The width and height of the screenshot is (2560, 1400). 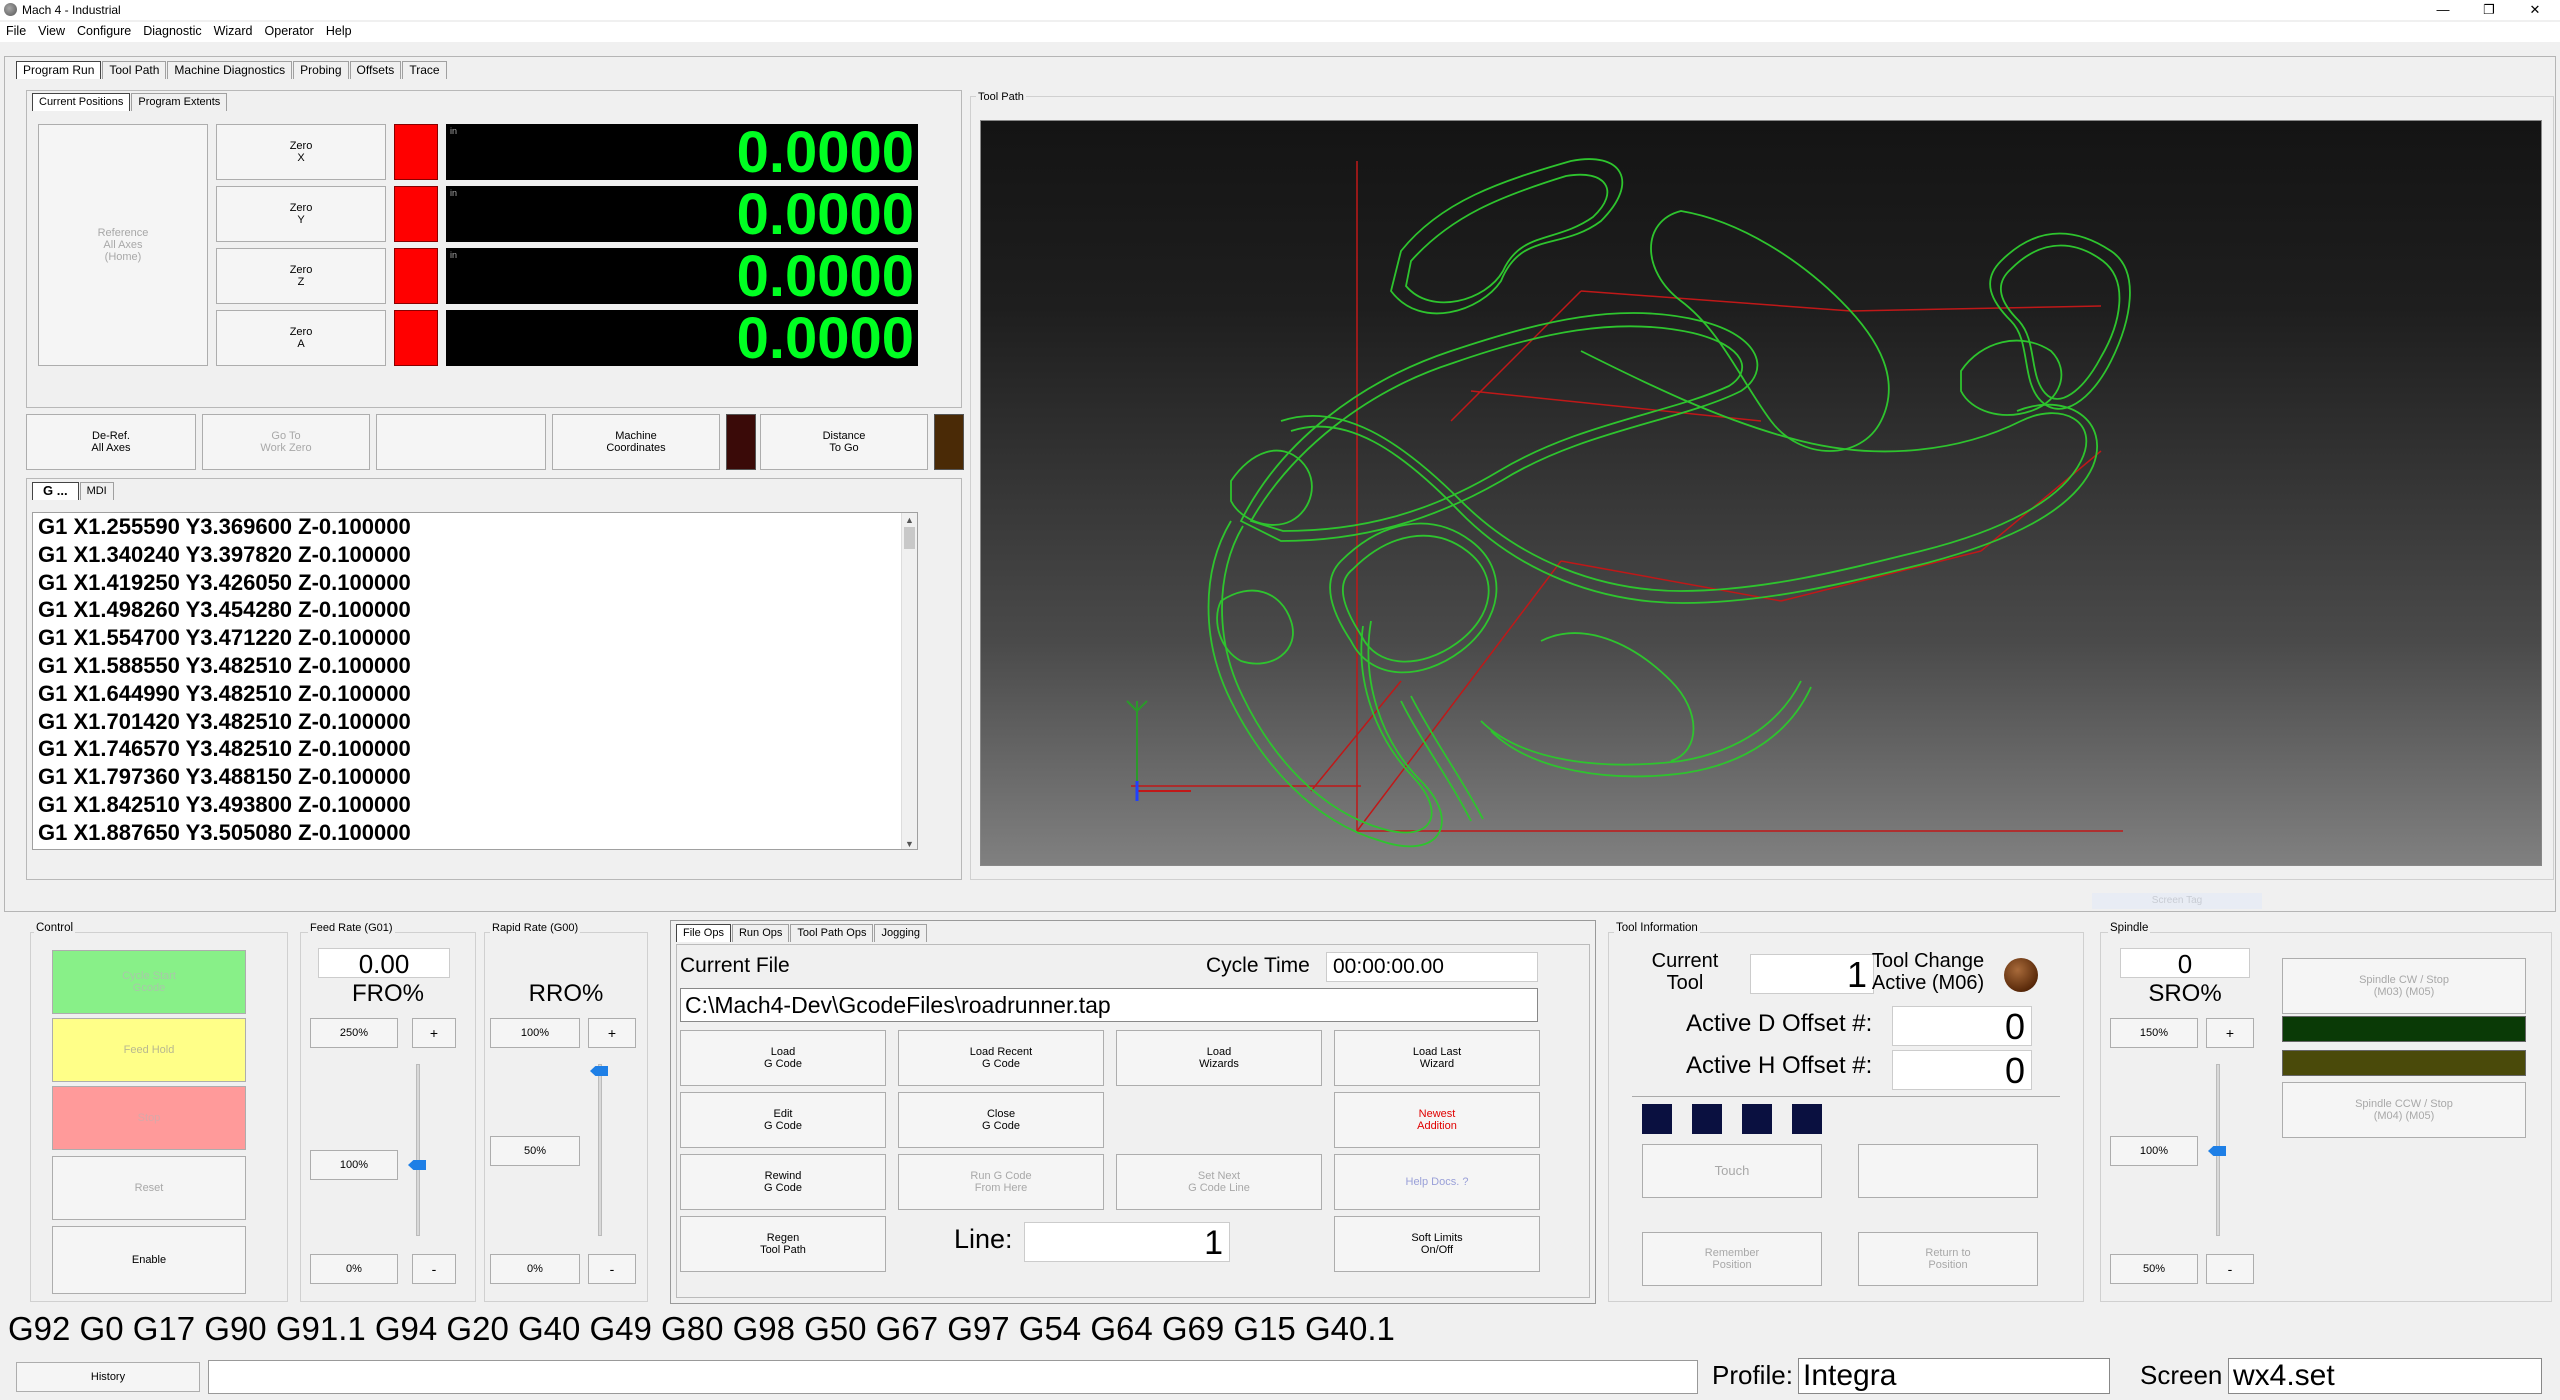 What do you see at coordinates (149, 982) in the screenshot?
I see `cycle-start-button: Cycle Start Gcode` at bounding box center [149, 982].